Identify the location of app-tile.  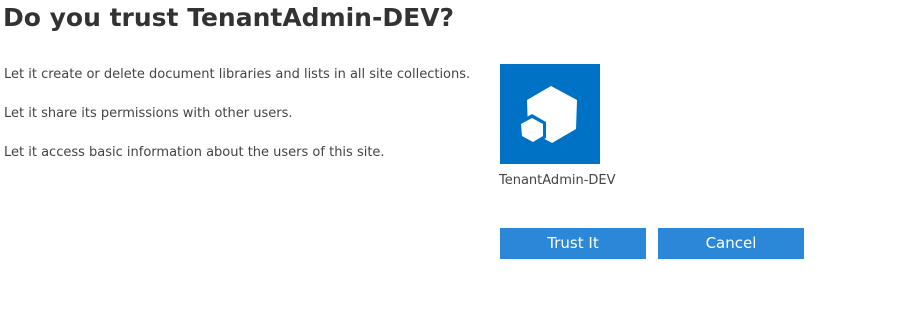
(550, 114).